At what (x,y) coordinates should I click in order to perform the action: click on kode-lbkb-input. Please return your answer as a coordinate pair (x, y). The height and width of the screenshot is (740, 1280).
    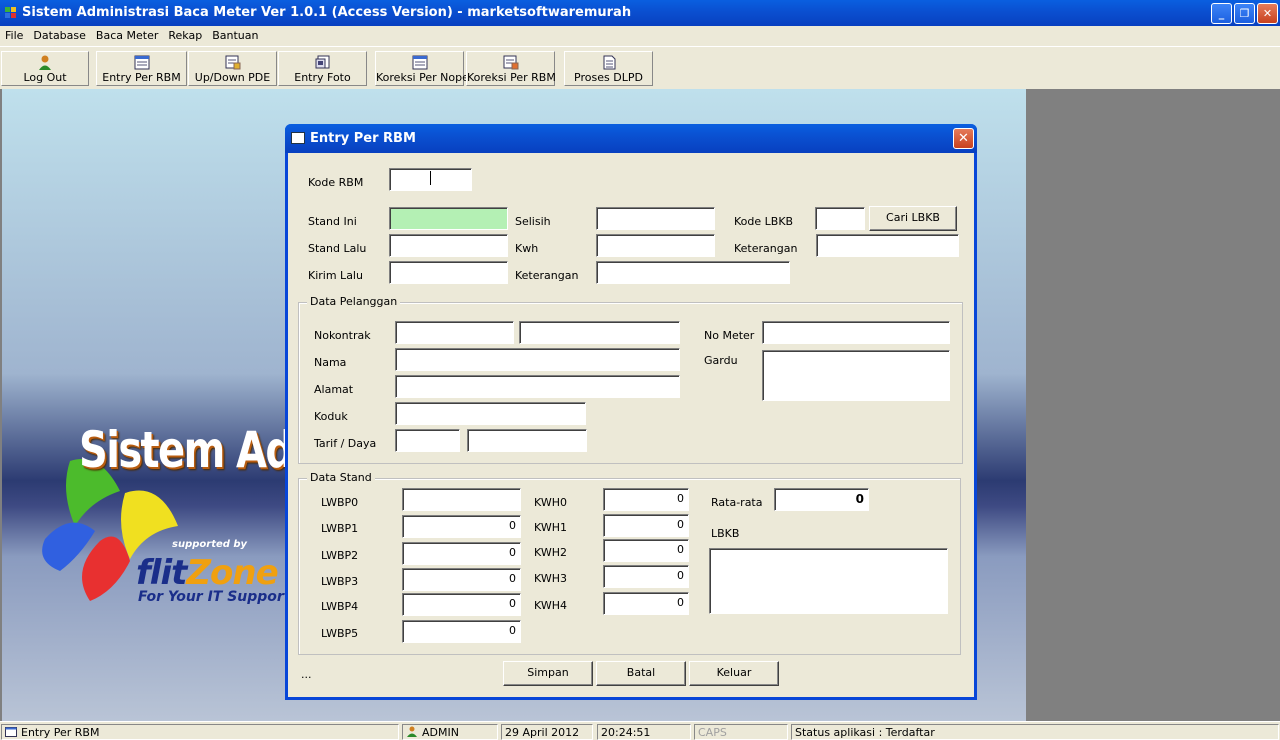
    Looking at the image, I should click on (840, 218).